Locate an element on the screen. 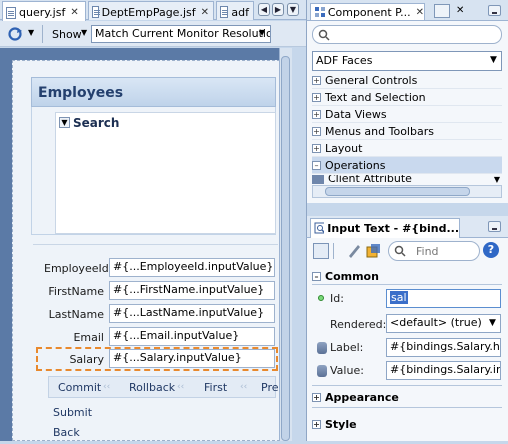 The image size is (508, 444). category-label: Layout is located at coordinates (344, 148).